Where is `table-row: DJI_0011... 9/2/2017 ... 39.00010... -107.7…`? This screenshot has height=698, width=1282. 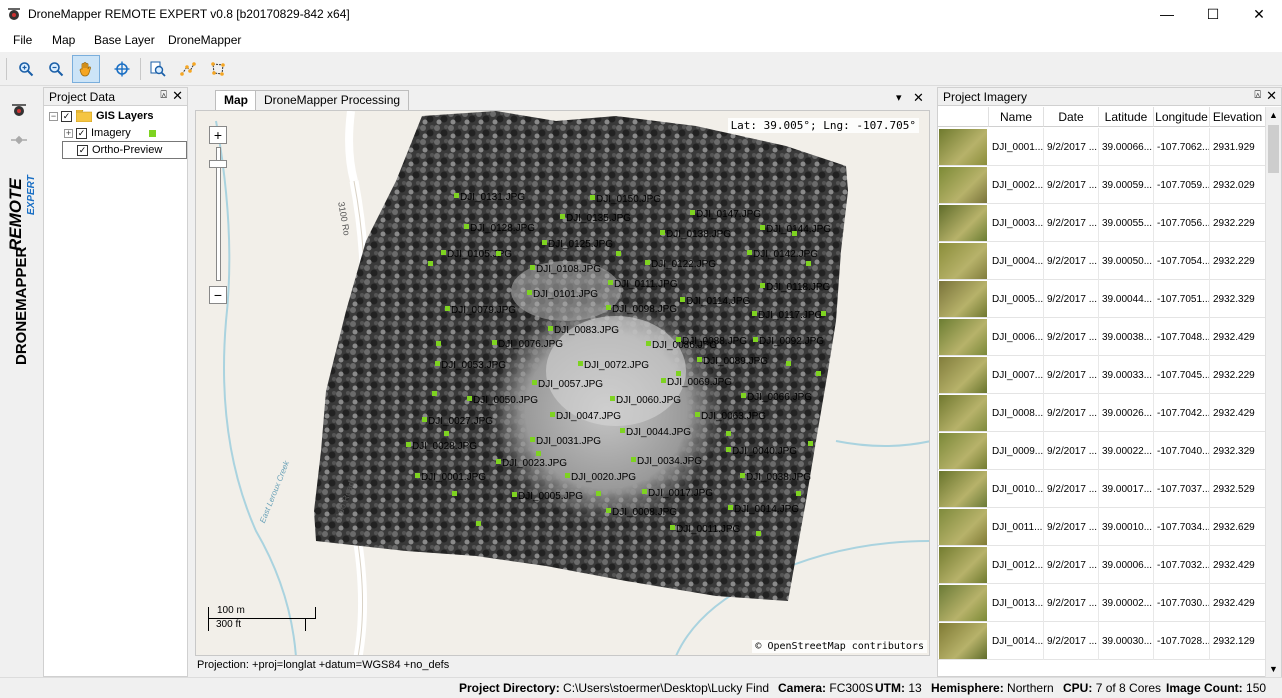 table-row: DJI_0011... 9/2/2017 ... 39.00010... -107.7… is located at coordinates (1102, 527).